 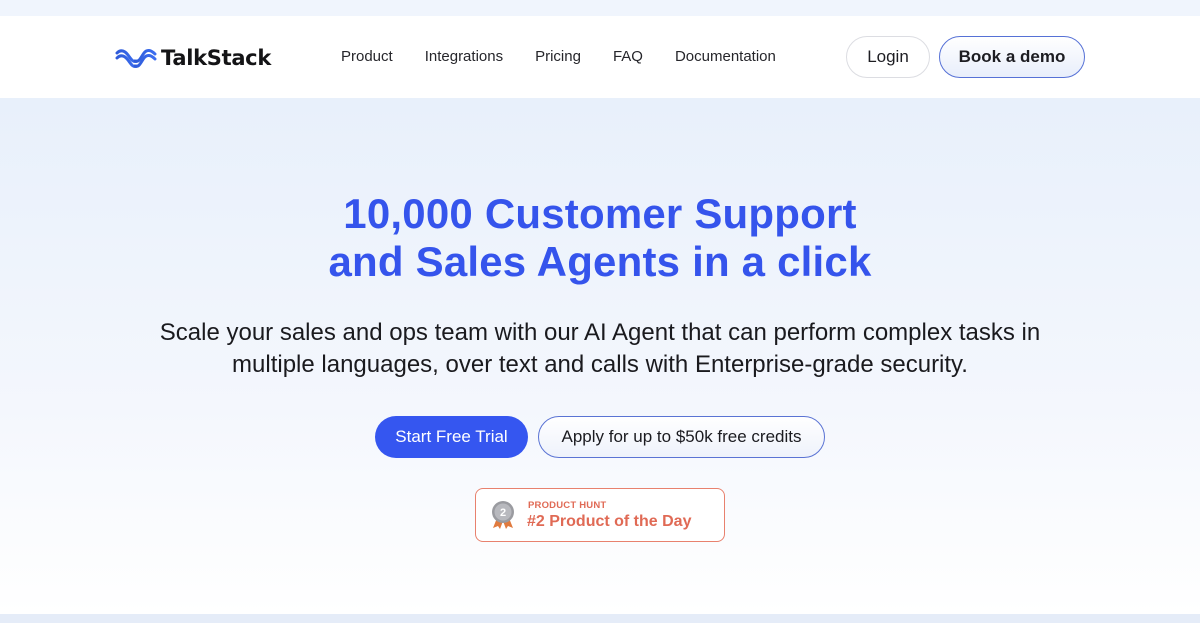 I want to click on product-hunt-badge: 2 PRODUCT HUNT #2 Product of the Day, so click(x=600, y=515).